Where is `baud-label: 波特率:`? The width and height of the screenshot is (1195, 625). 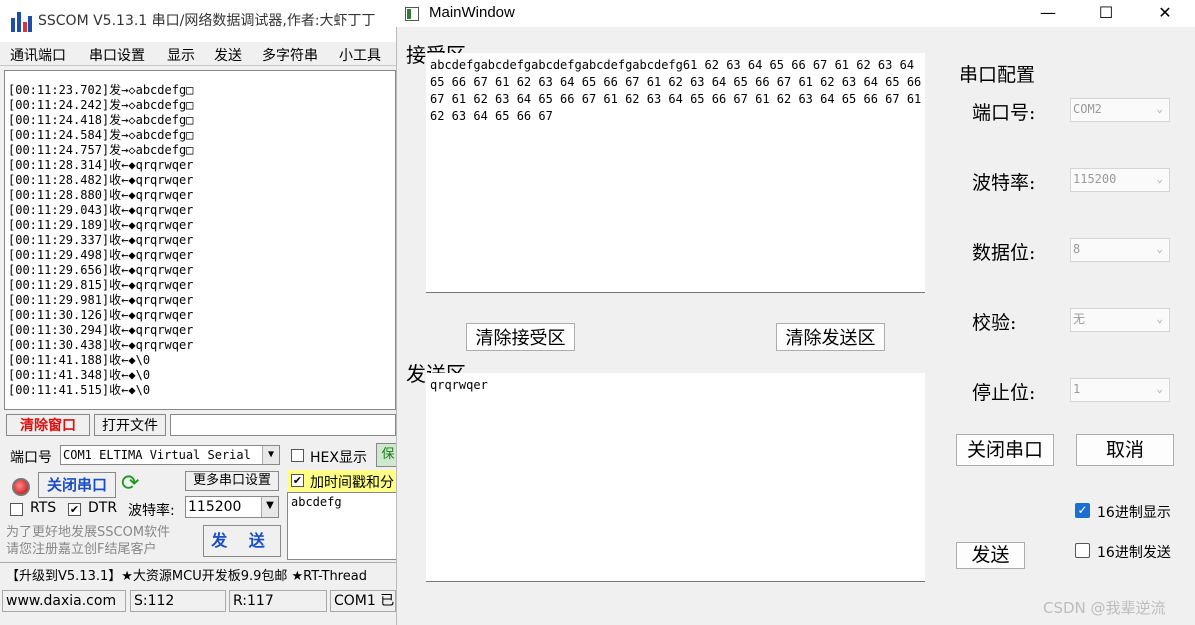
baud-label: 波特率: is located at coordinates (151, 511).